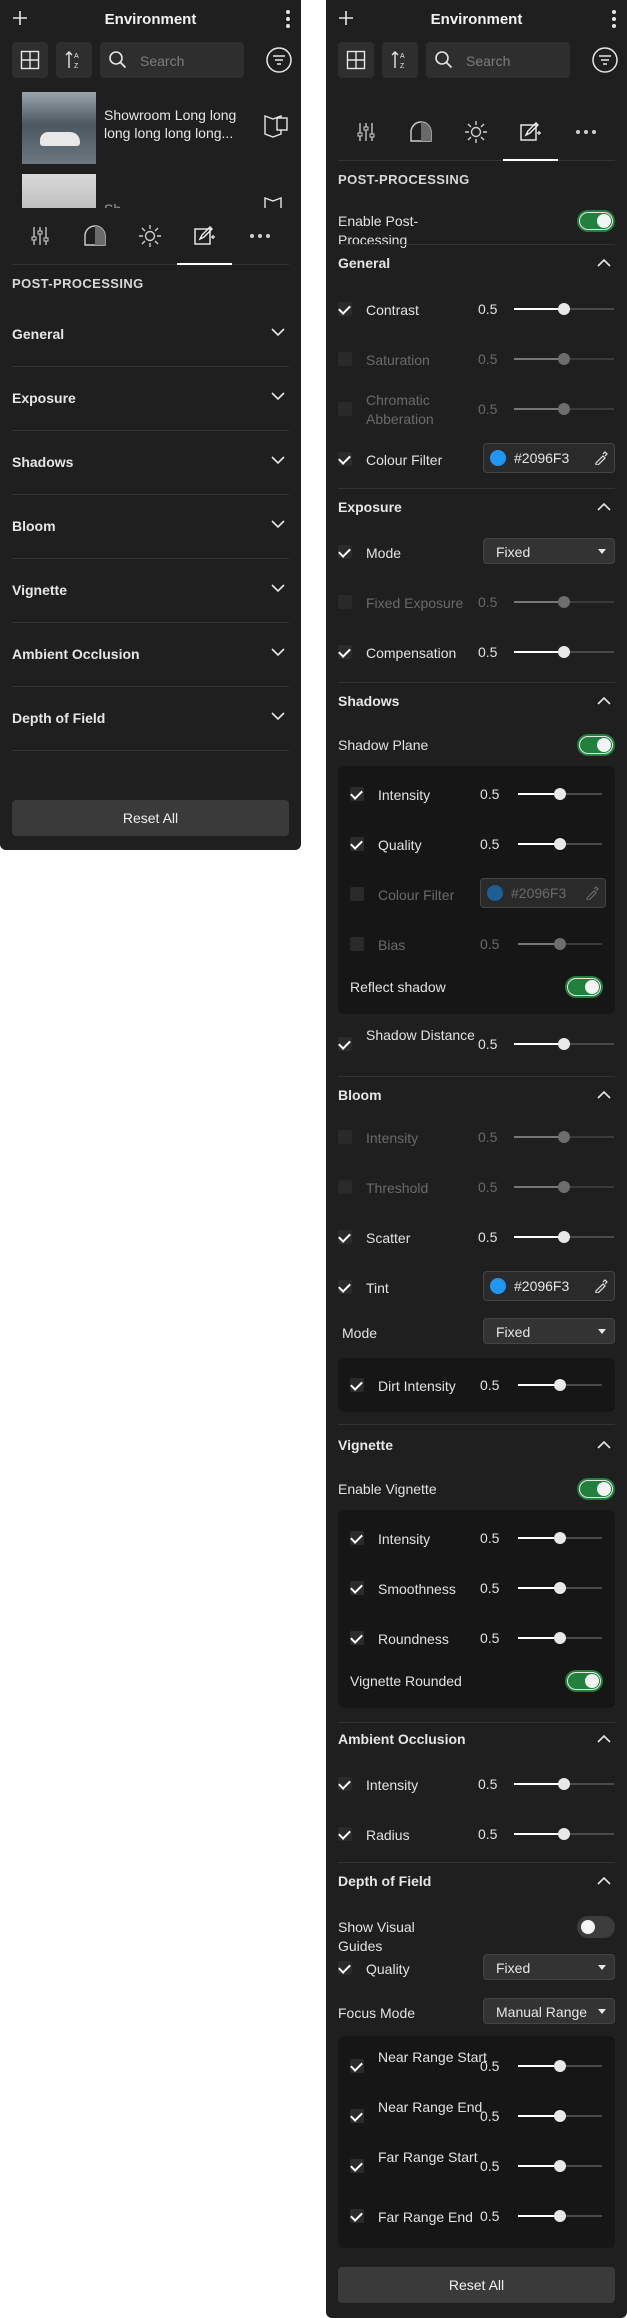  I want to click on exposure-mode-select: Fixed, so click(549, 551).